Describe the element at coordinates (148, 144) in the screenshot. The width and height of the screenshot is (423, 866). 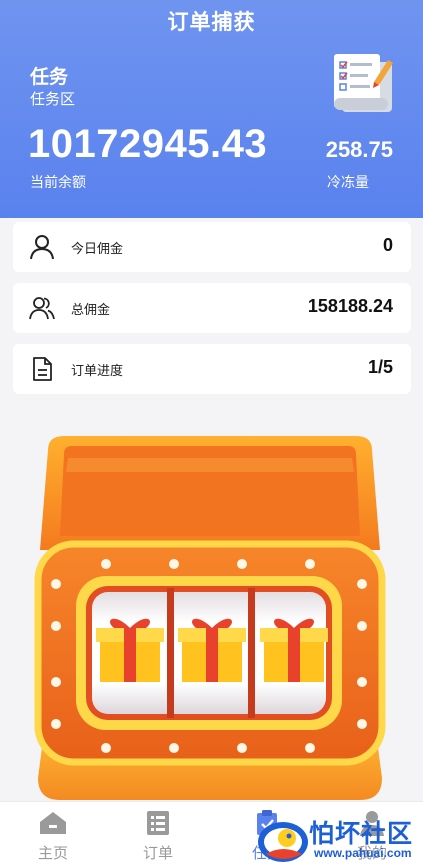
I see `balance-value: 10172945.43` at that location.